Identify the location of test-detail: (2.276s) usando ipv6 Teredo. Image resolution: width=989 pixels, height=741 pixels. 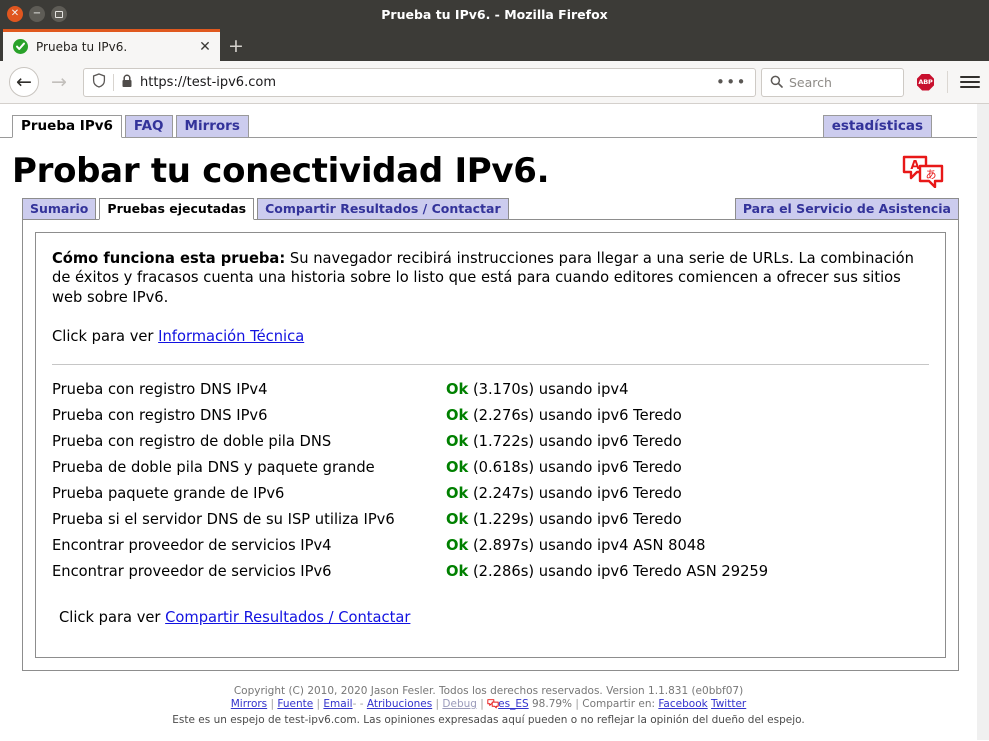
(577, 416).